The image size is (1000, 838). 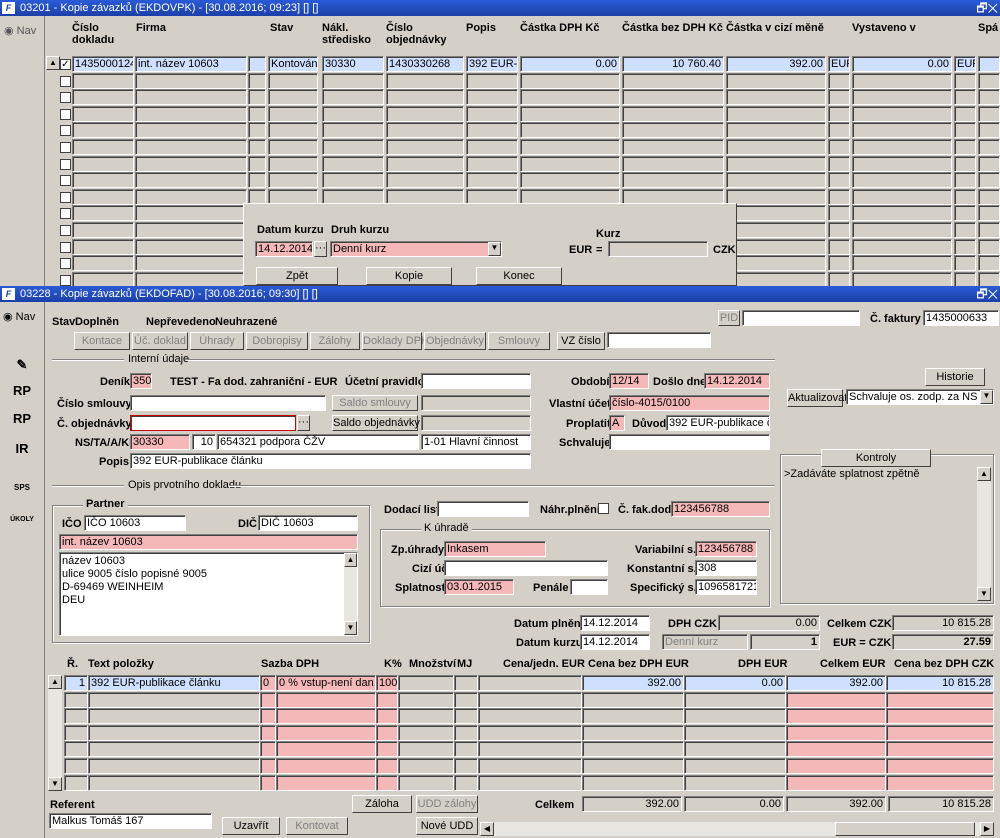 What do you see at coordinates (393, 664) in the screenshot?
I see `items-col-3: K%` at bounding box center [393, 664].